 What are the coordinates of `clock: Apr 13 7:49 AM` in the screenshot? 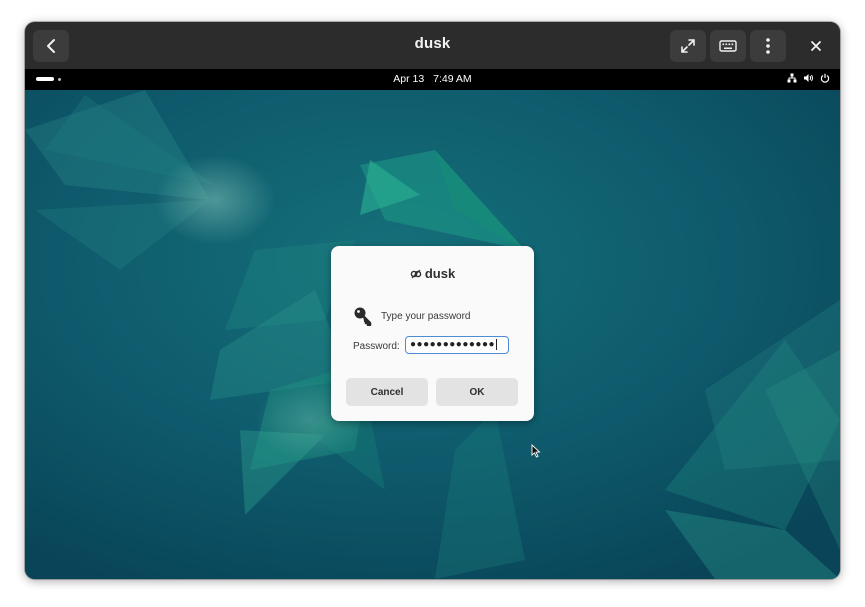 It's located at (432, 79).